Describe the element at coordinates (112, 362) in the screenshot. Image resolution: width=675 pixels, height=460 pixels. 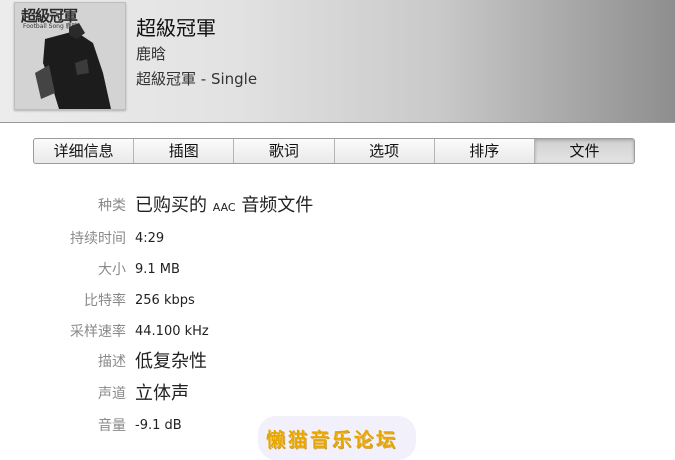
I see `description-label: 描述` at that location.